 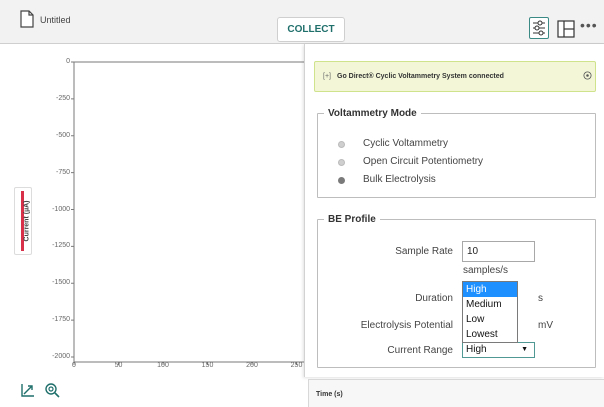 I want to click on y-tick-label: -1750, so click(x=61, y=320).